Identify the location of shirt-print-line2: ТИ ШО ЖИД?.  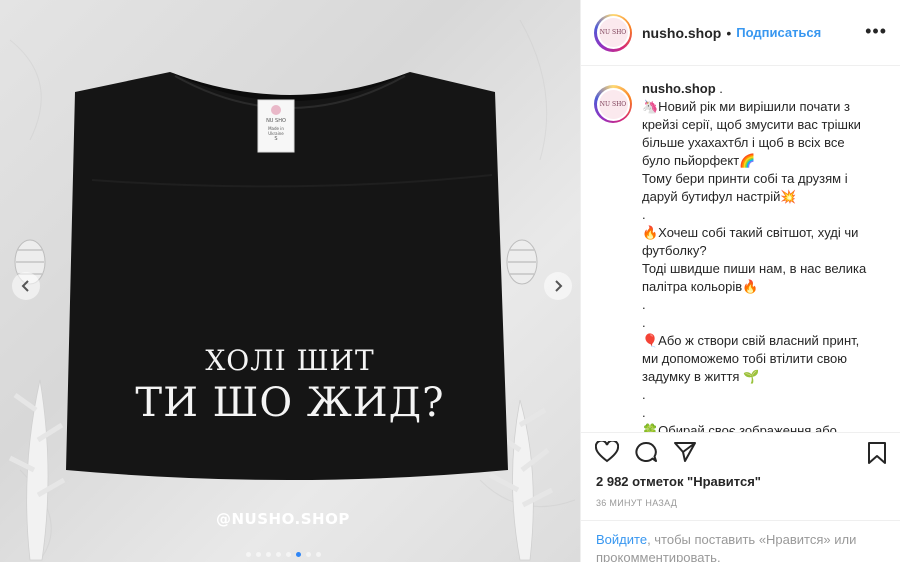
(290, 403).